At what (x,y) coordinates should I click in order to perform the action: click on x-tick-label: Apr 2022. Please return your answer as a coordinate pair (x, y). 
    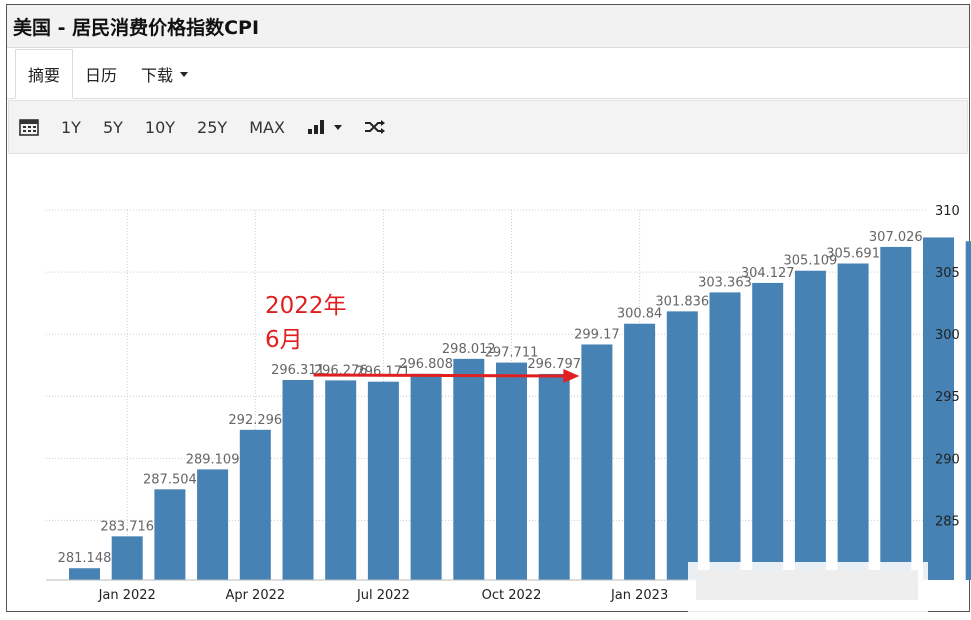
    Looking at the image, I should click on (255, 595).